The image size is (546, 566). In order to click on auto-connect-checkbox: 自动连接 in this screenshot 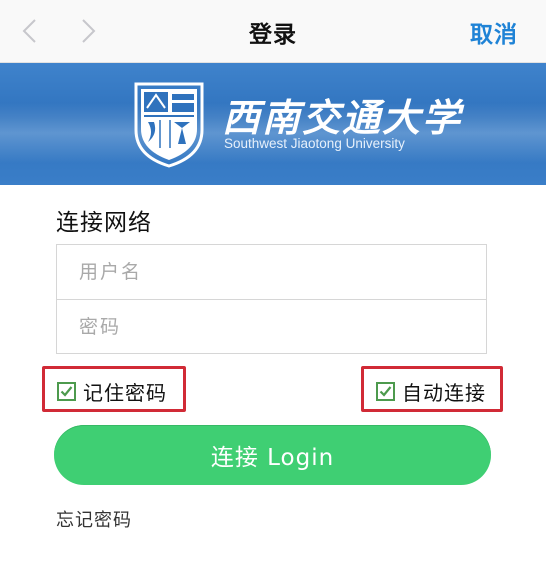, I will do `click(431, 391)`.